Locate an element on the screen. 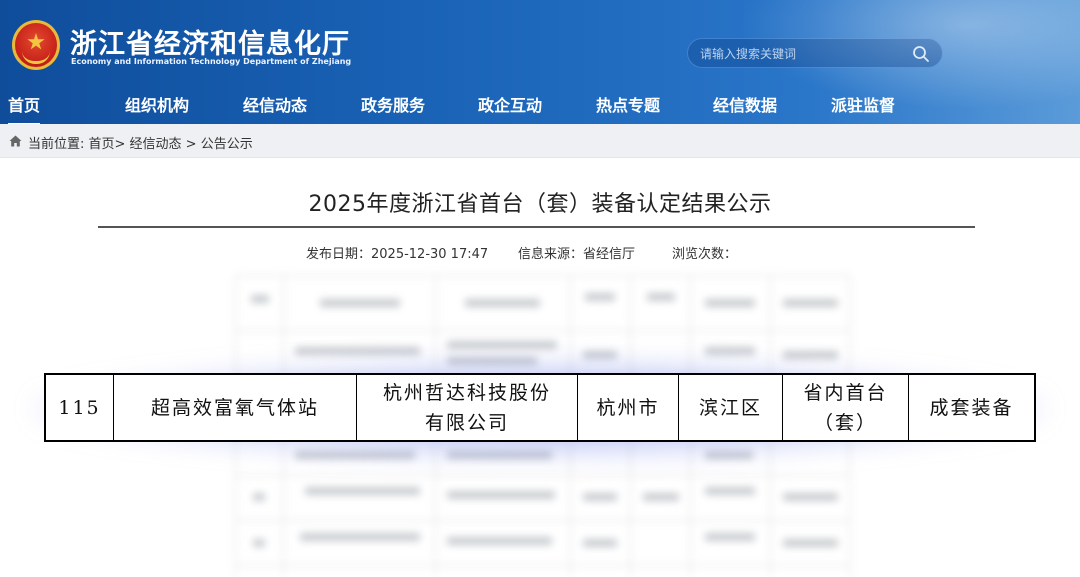  search-box is located at coordinates (815, 53).